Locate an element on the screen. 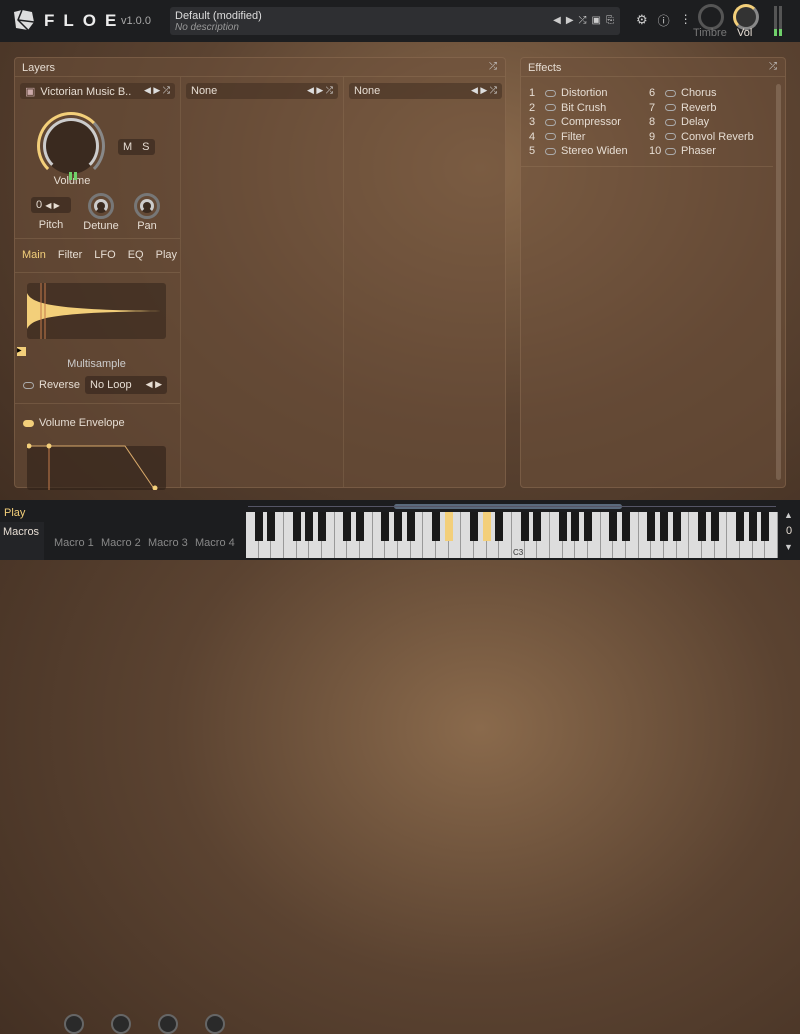 This screenshot has width=800, height=1034. black-key-C#1 is located at coordinates (347, 526).